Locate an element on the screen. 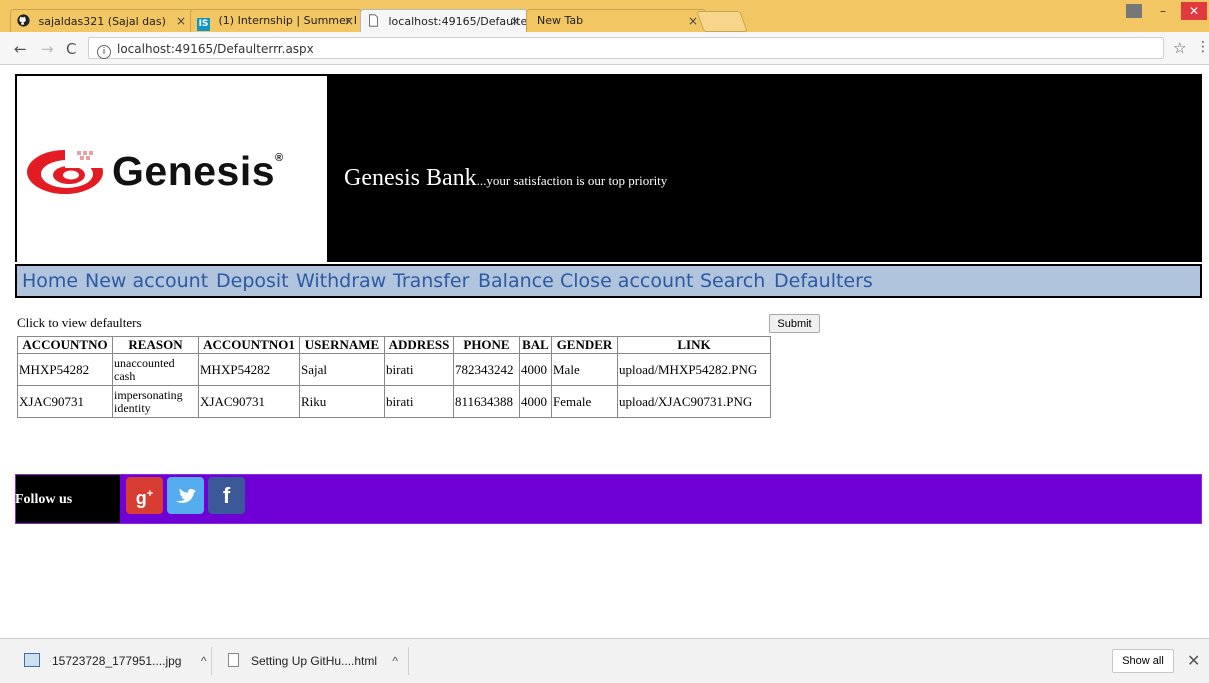 This screenshot has width=1209, height=683. address-bar: i localhost:49165/Defaulterrr.aspx is located at coordinates (626, 48).